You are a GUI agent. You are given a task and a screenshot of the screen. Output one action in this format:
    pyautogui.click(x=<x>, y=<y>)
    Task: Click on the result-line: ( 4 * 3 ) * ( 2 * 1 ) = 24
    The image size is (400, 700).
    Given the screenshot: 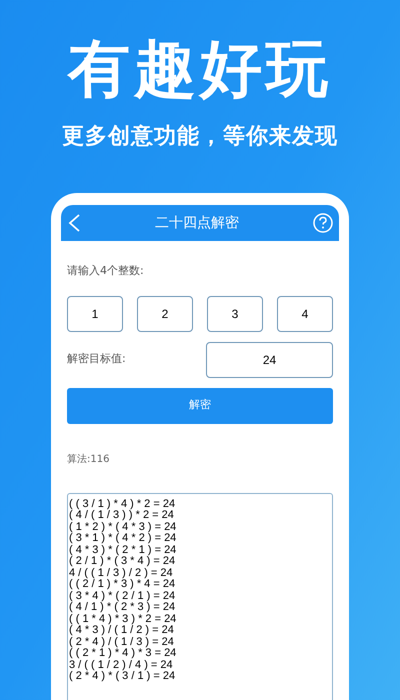 What is the action you would take?
    pyautogui.click(x=123, y=550)
    